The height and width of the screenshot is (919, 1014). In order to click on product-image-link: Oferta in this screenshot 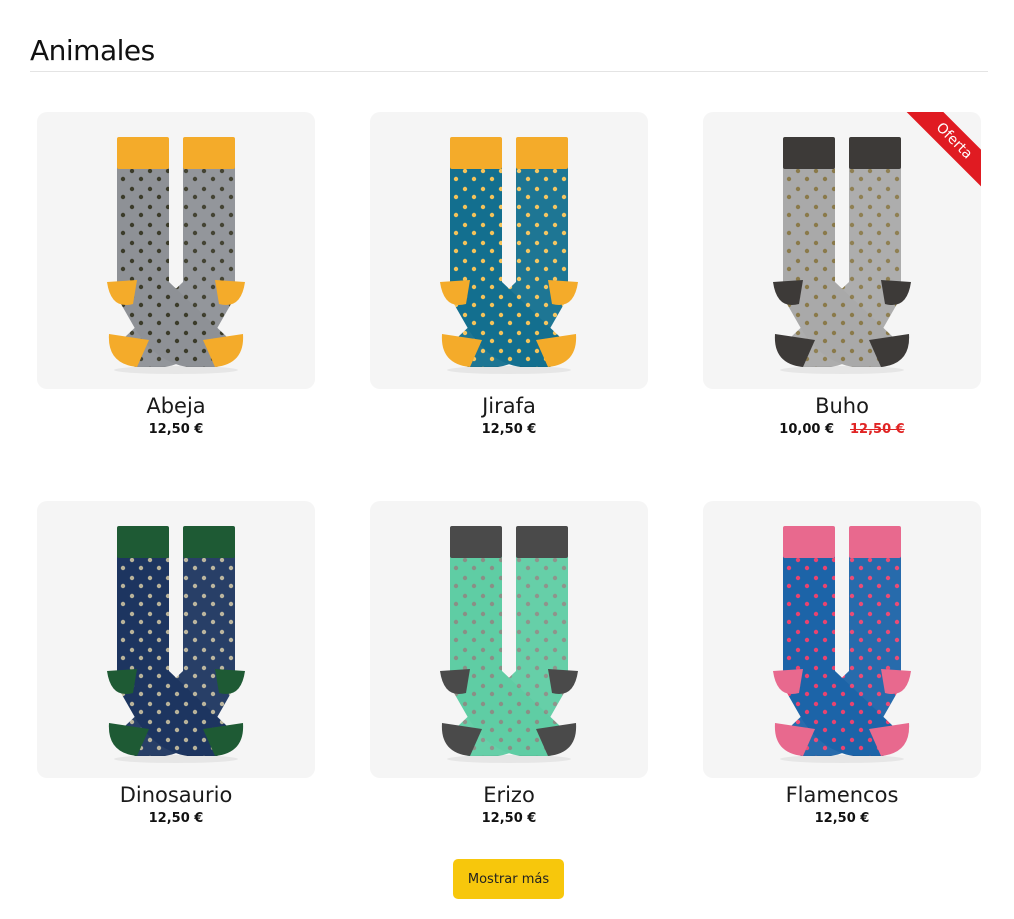, I will do `click(842, 250)`.